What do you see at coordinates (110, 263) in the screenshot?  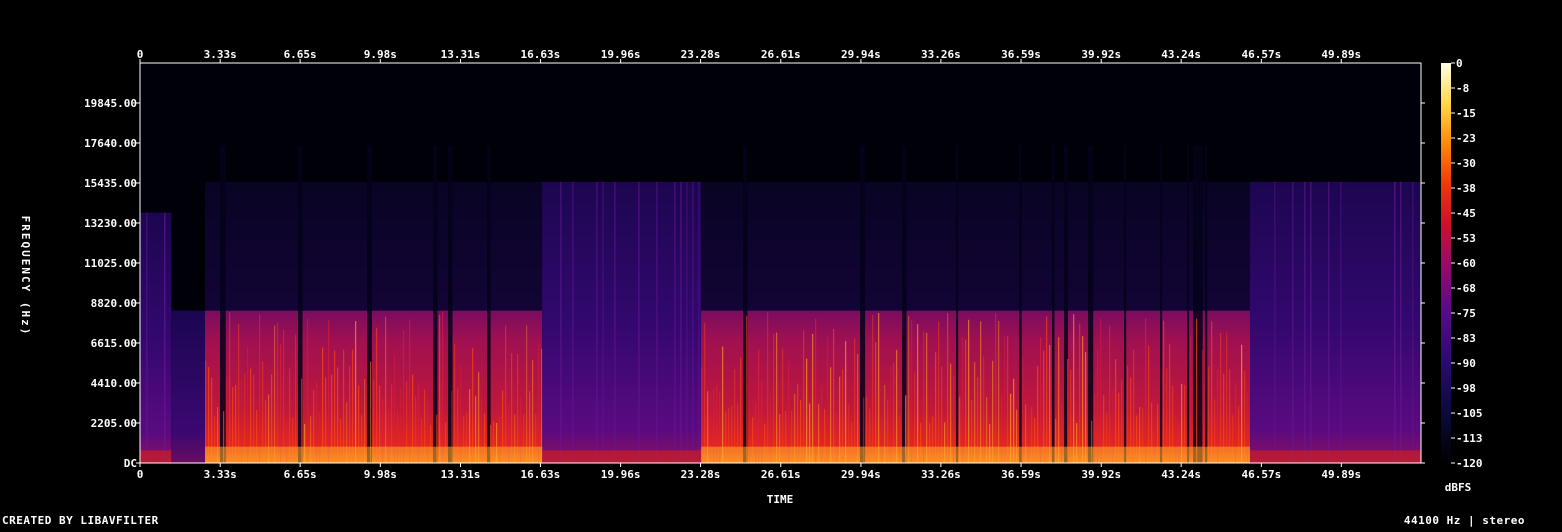 I see `y-tick-label: 11025.00` at bounding box center [110, 263].